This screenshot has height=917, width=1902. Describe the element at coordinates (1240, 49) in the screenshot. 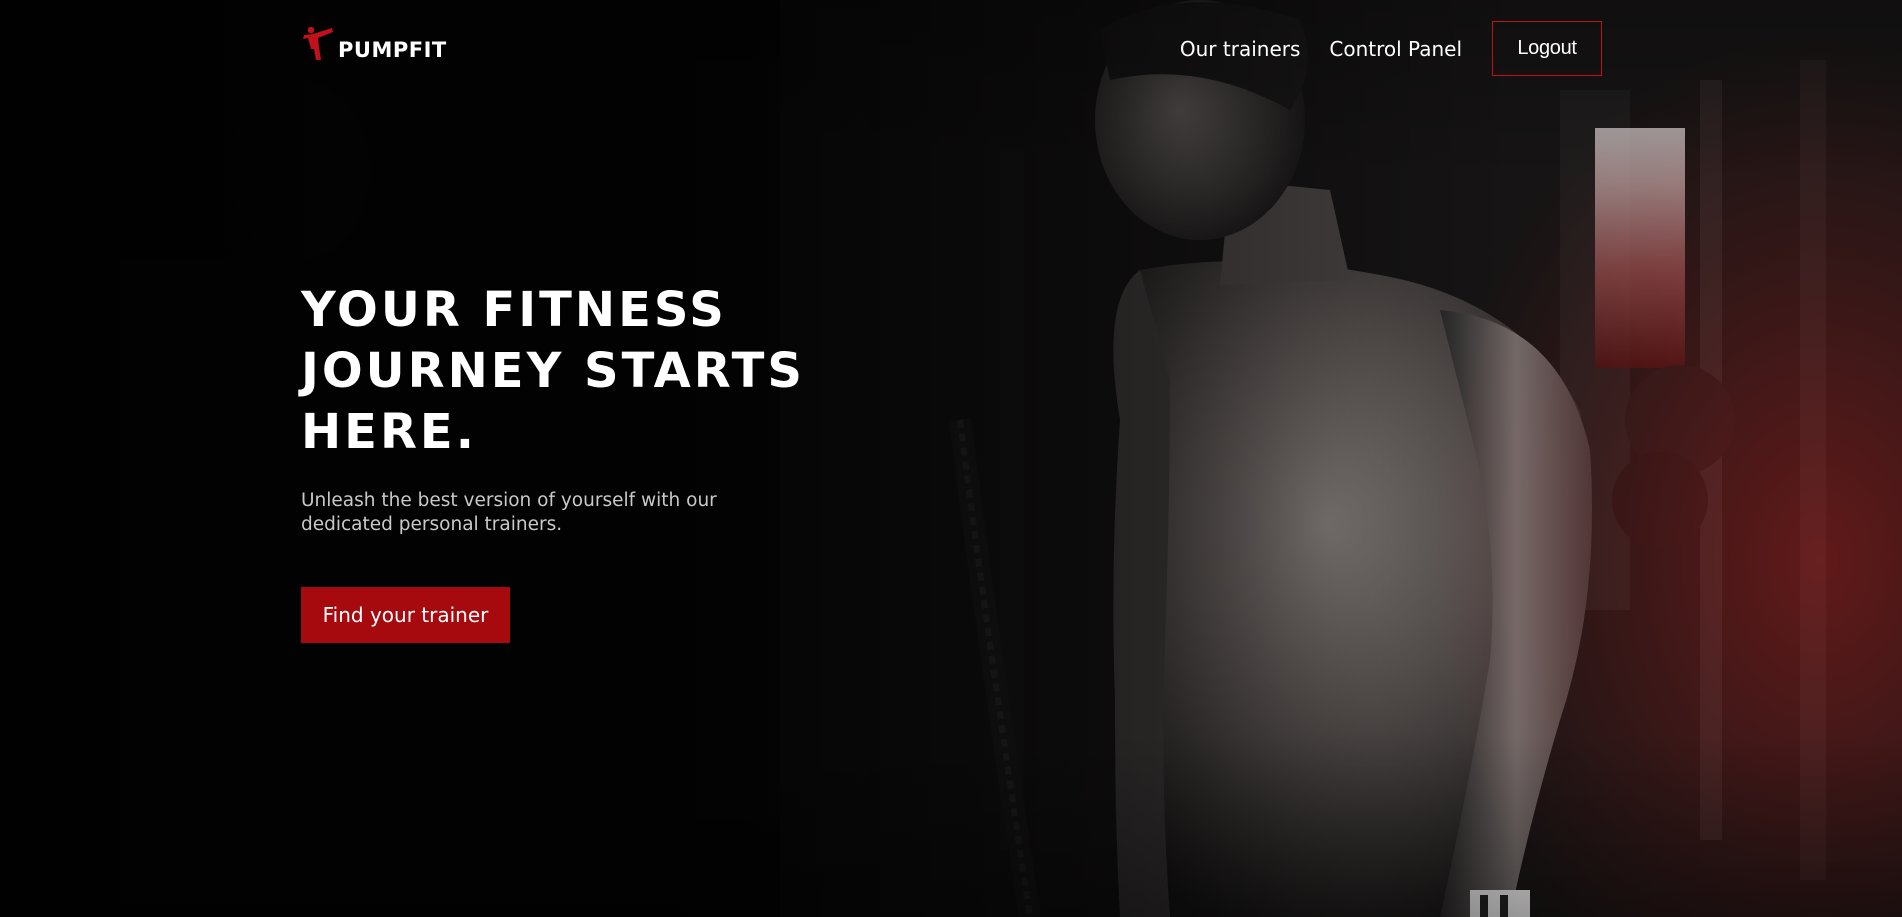

I see `nav-link-our-trainers: Our trainers` at that location.